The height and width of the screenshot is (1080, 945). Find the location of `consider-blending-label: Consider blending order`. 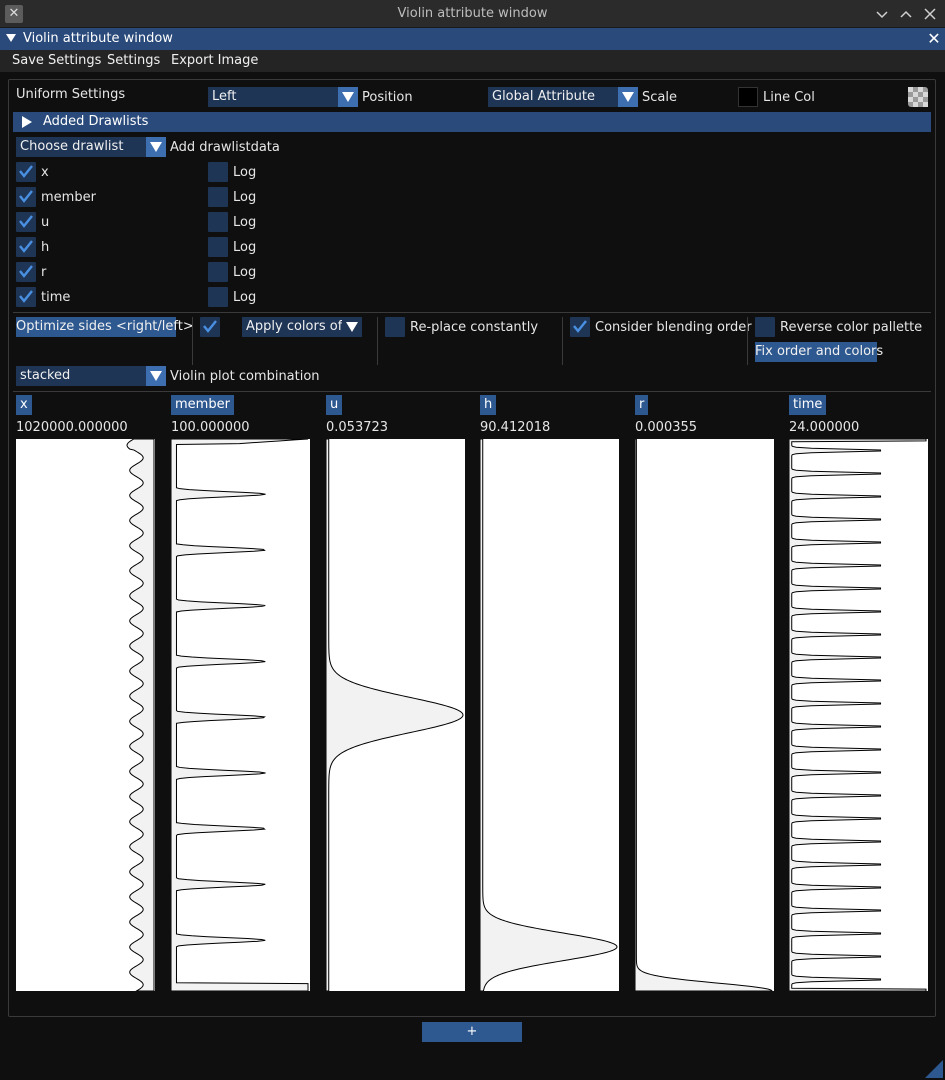

consider-blending-label: Consider blending order is located at coordinates (673, 327).